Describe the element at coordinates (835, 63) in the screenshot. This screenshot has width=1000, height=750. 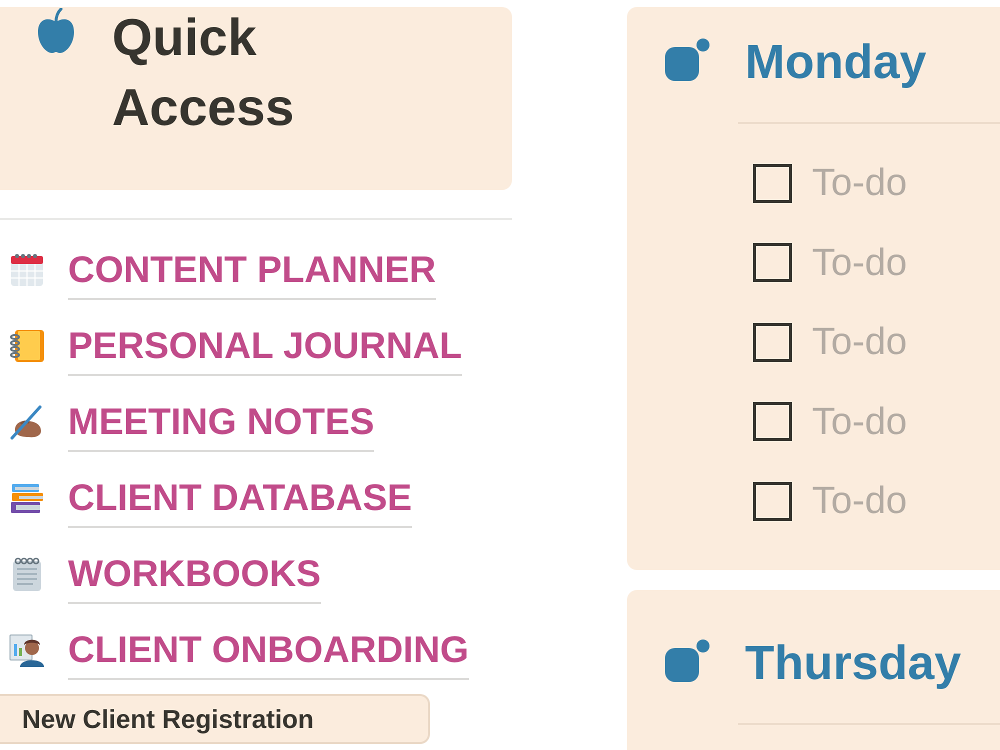
I see `day-heading: Monday` at that location.